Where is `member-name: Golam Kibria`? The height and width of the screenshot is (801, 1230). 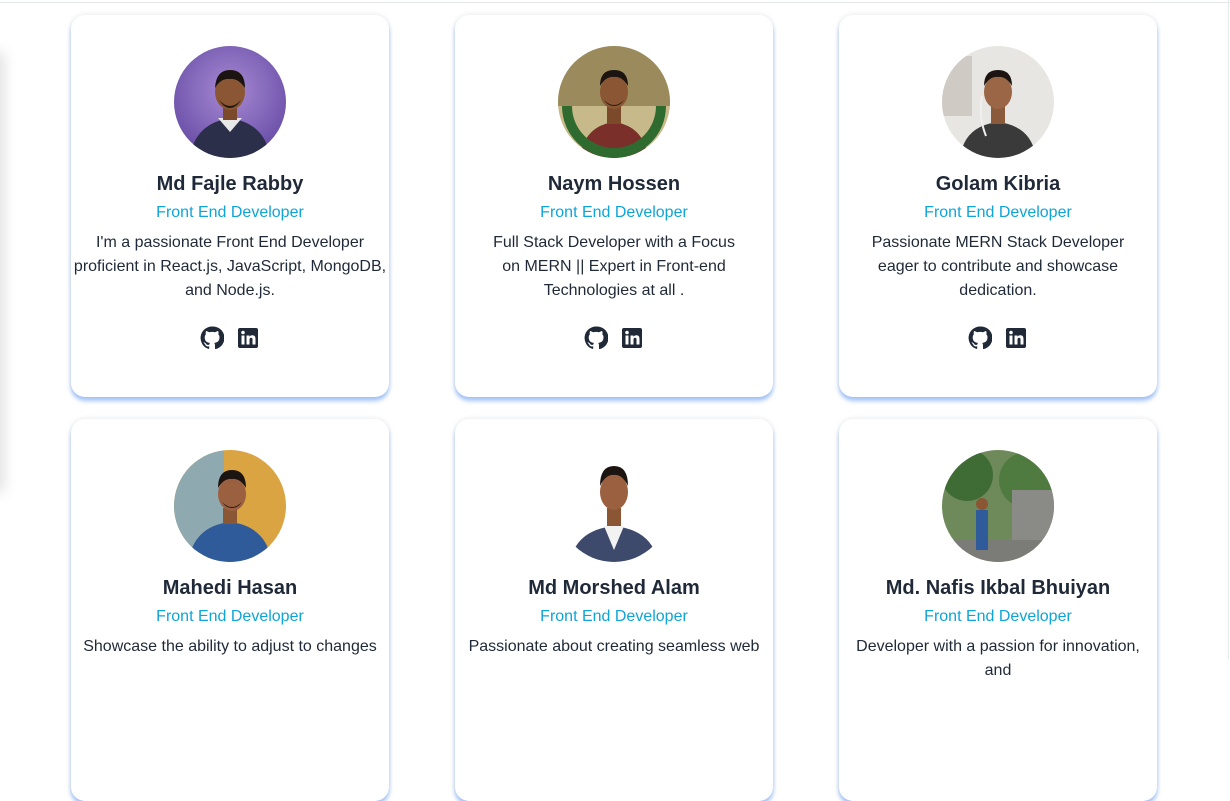 member-name: Golam Kibria is located at coordinates (998, 184).